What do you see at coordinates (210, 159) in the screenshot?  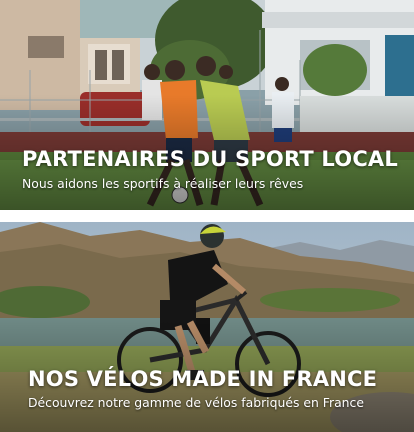 I see `banner-title: PARTENAIRES DU SPORT LOCAL` at bounding box center [210, 159].